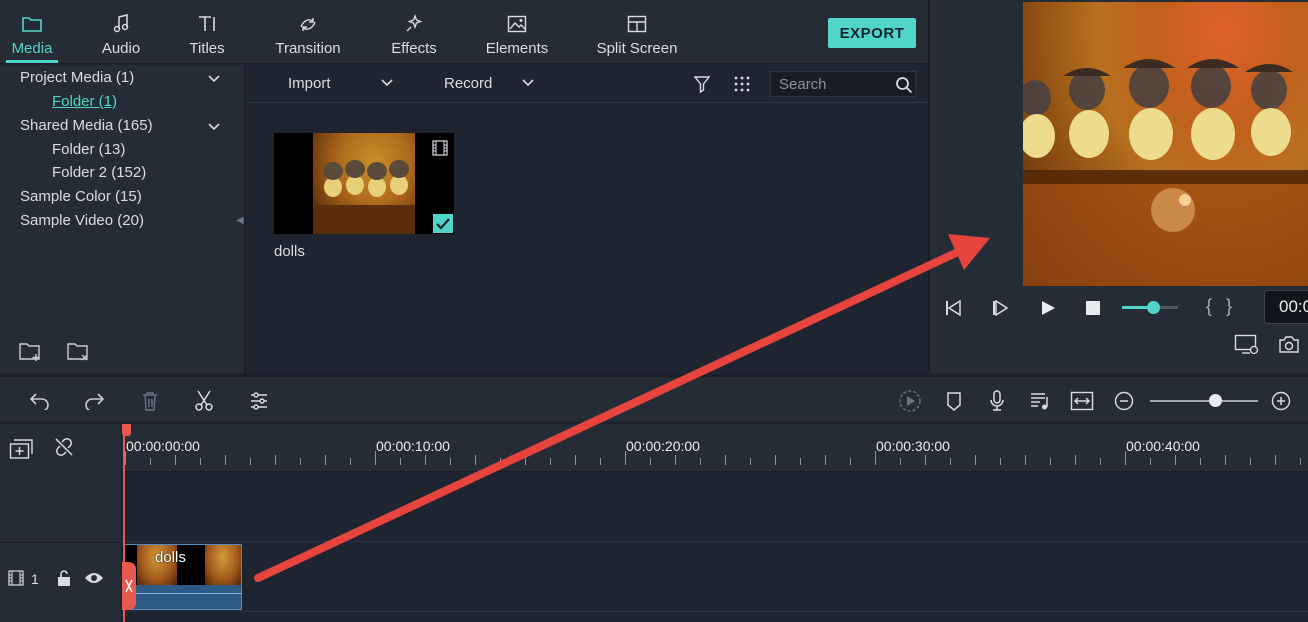  Describe the element at coordinates (715, 507) in the screenshot. I see `timeline-track-empty` at that location.